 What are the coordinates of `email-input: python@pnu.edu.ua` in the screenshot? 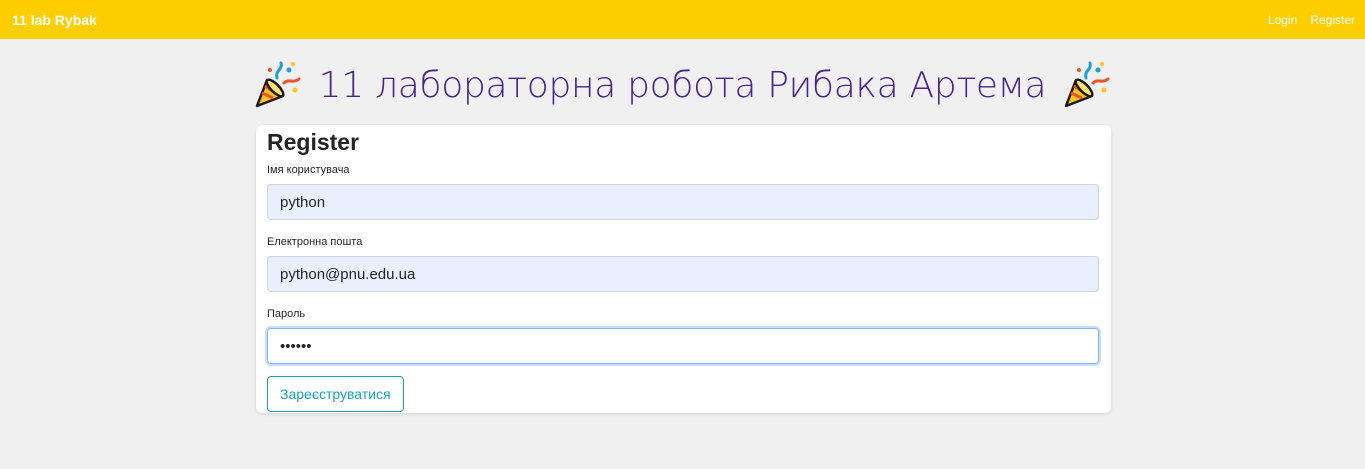 It's located at (683, 274).